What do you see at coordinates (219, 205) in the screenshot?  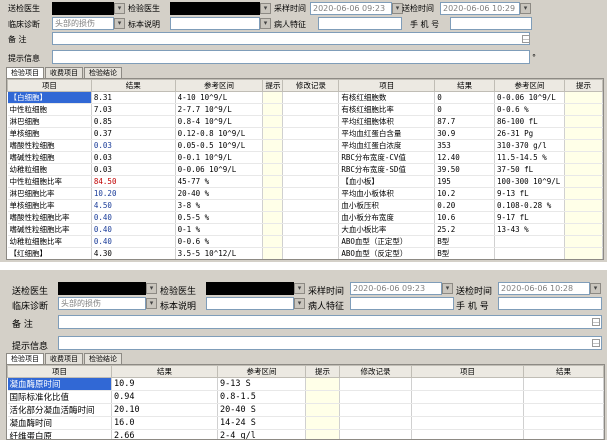 I see `reference-cell: 3-8 %` at bounding box center [219, 205].